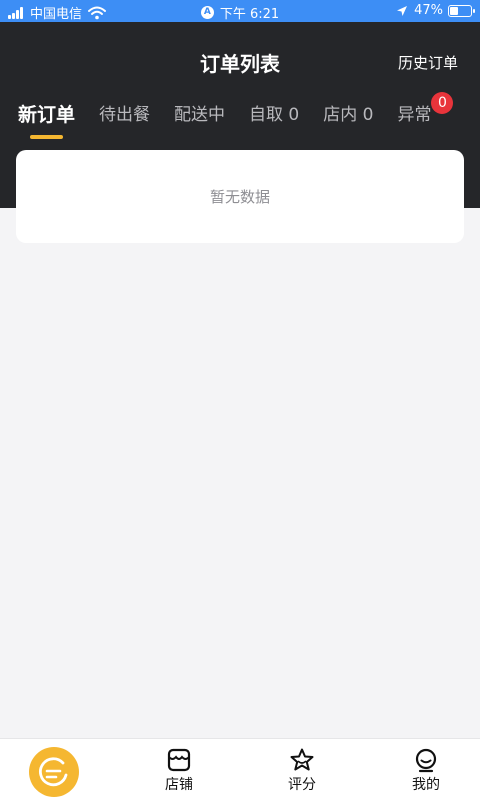  Describe the element at coordinates (249, 14) in the screenshot. I see `status-time: 下午 6:21` at that location.